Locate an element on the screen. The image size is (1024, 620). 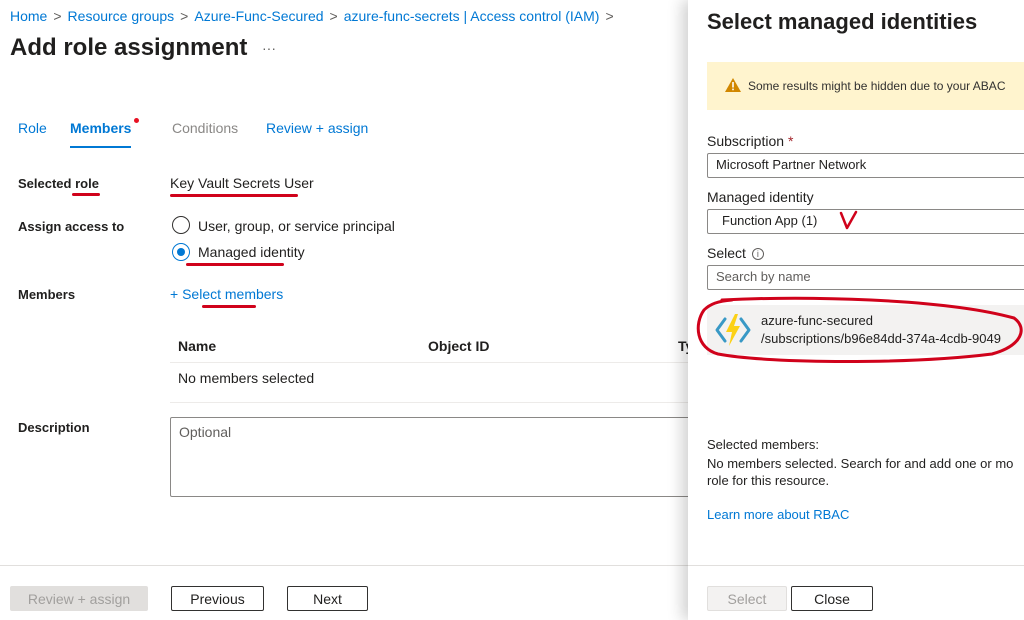
radio-user-group-label: User, group, or service principal is located at coordinates (296, 226).